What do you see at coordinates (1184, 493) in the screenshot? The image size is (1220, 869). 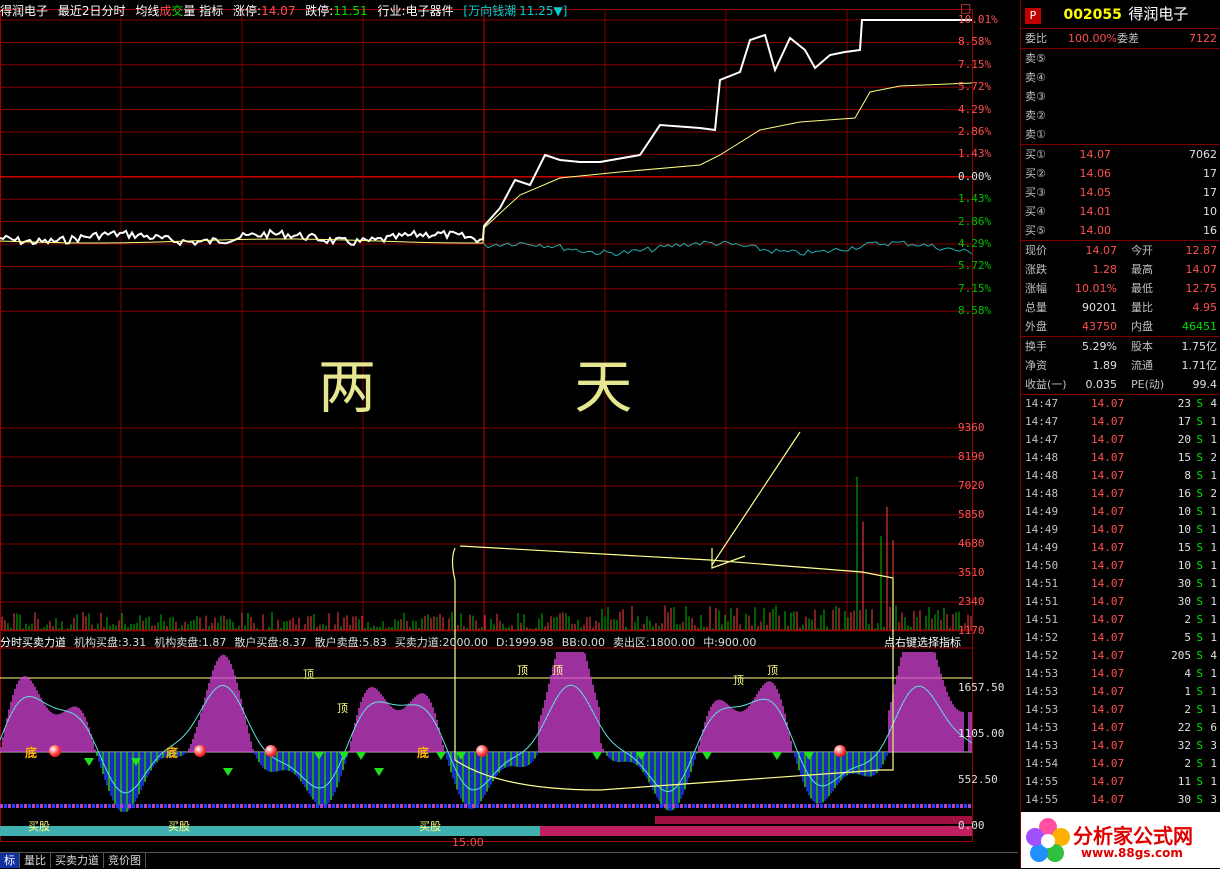 I see `trade-vol: 16` at bounding box center [1184, 493].